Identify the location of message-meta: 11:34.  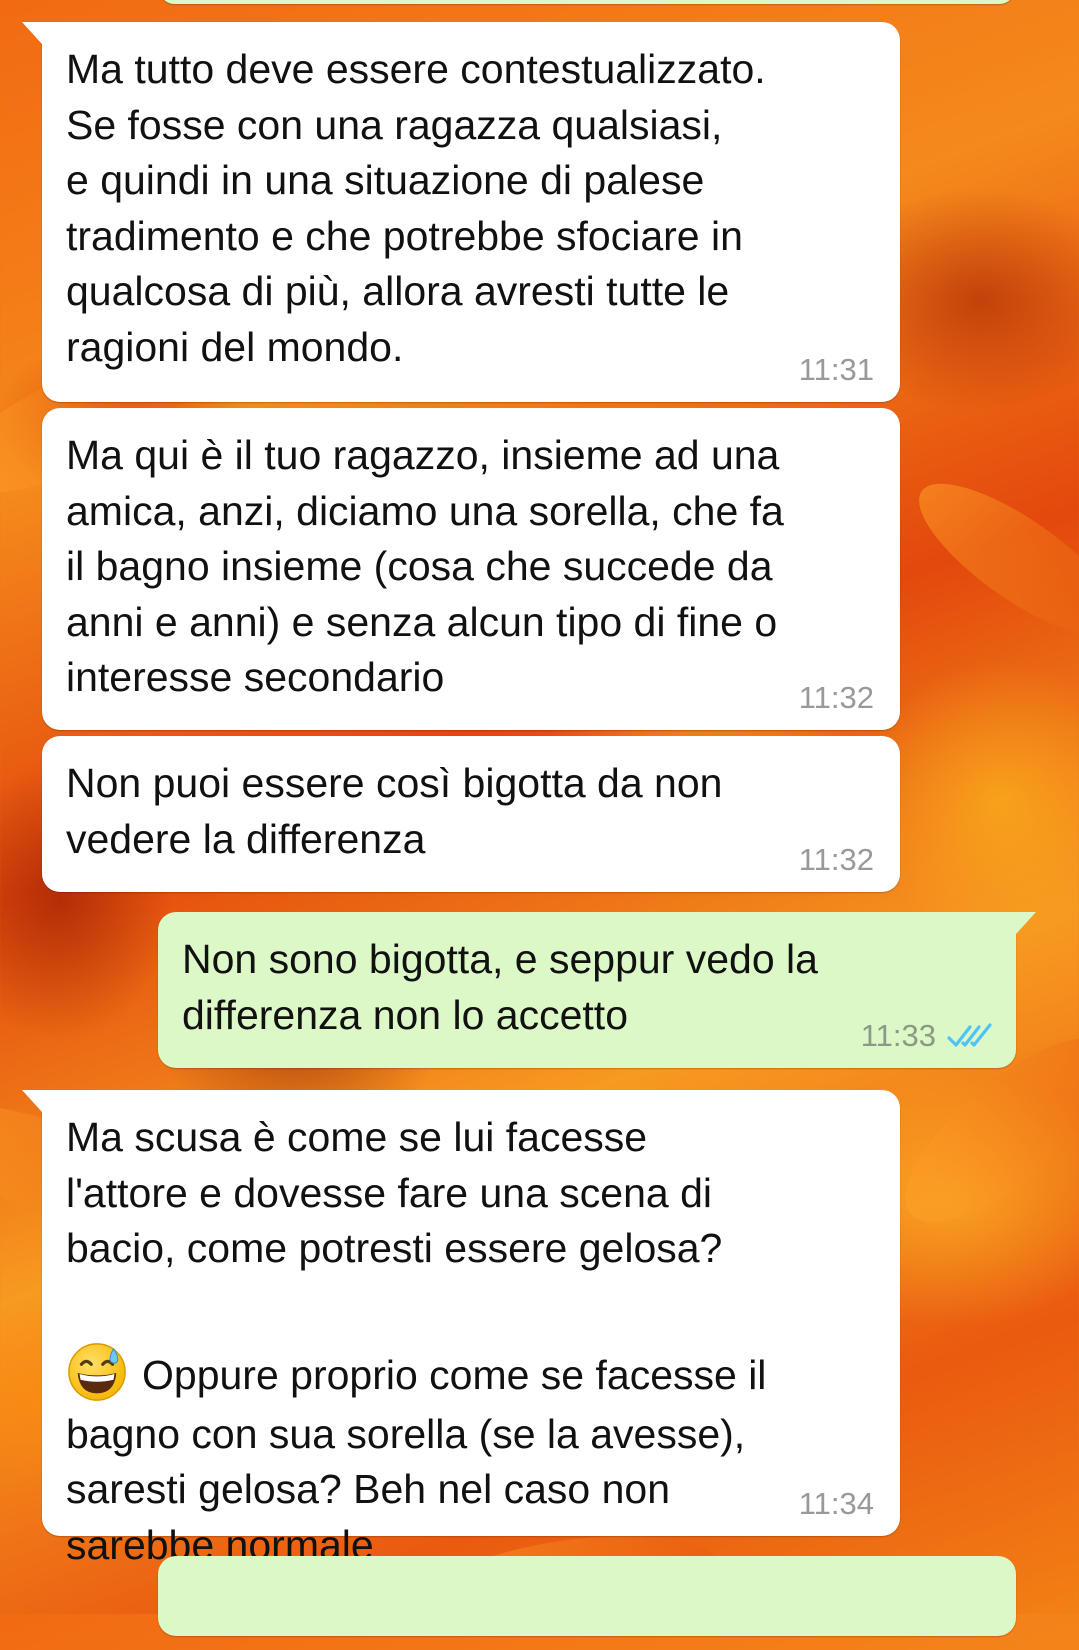
(836, 1504).